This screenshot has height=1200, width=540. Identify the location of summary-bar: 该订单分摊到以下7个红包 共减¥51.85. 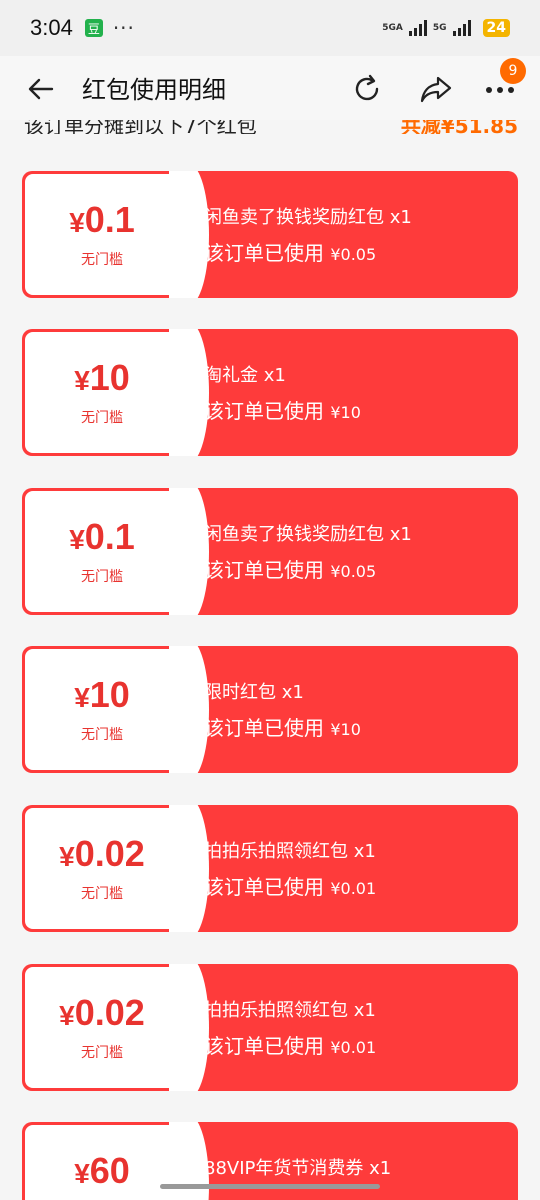
(270, 127).